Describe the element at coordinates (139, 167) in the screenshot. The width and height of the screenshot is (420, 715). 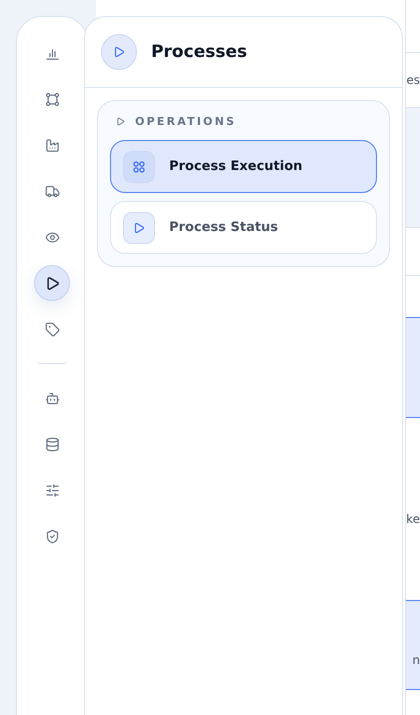
I see `grid-icon` at that location.